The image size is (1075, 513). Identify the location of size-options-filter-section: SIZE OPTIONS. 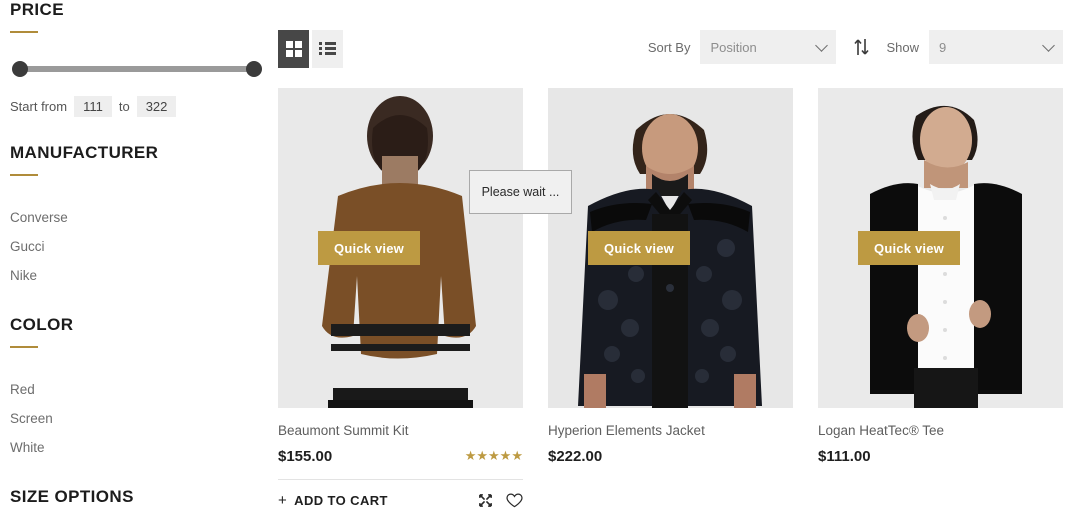
(135, 497).